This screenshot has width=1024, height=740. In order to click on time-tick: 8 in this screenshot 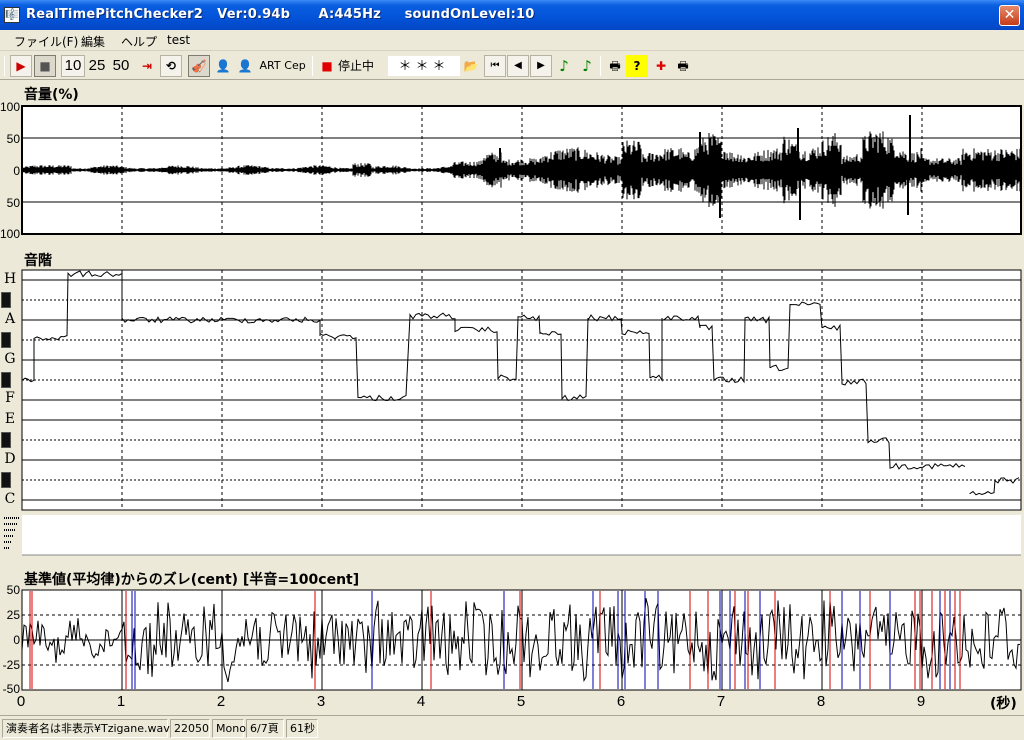, I will do `click(821, 701)`.